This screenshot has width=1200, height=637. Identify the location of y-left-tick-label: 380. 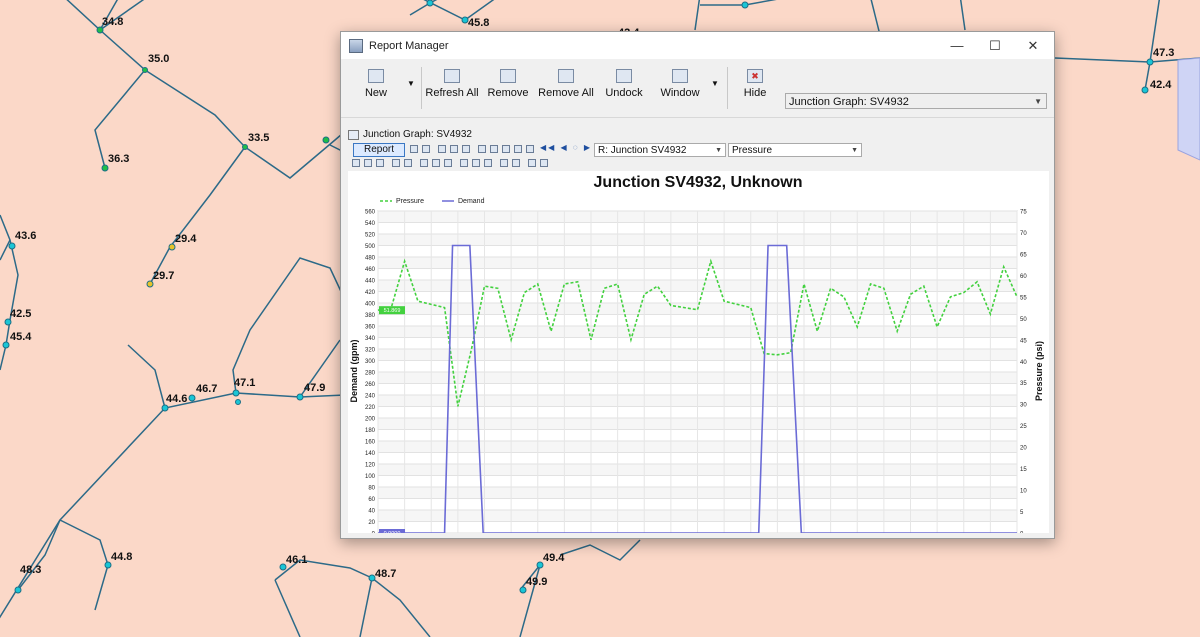
(370, 316).